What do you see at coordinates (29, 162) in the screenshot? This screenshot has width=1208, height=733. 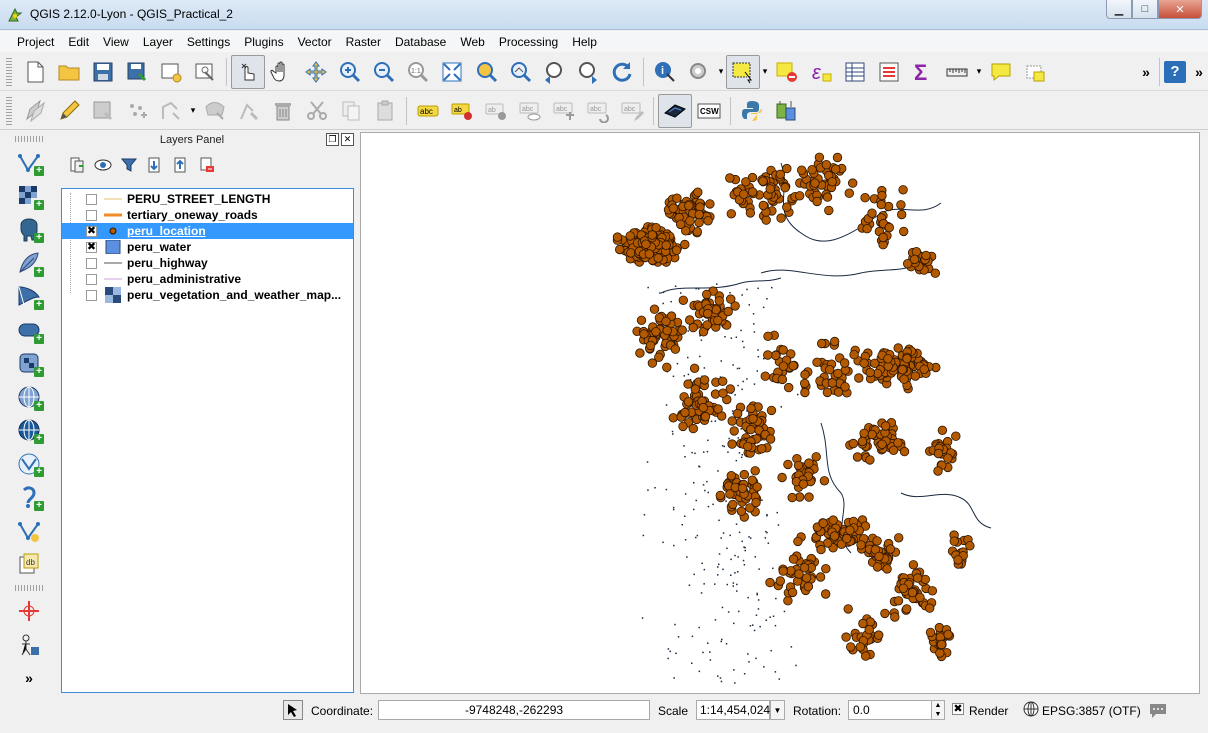 I see `add-vector-layer-button: +` at bounding box center [29, 162].